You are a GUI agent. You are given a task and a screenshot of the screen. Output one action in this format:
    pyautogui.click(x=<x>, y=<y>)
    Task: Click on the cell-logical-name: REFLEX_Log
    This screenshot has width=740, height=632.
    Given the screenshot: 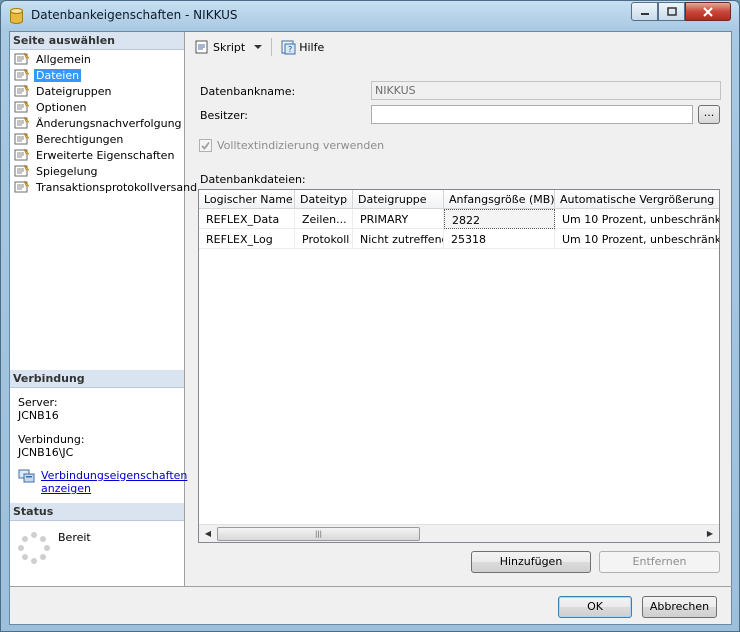 What is the action you would take?
    pyautogui.click(x=247, y=239)
    